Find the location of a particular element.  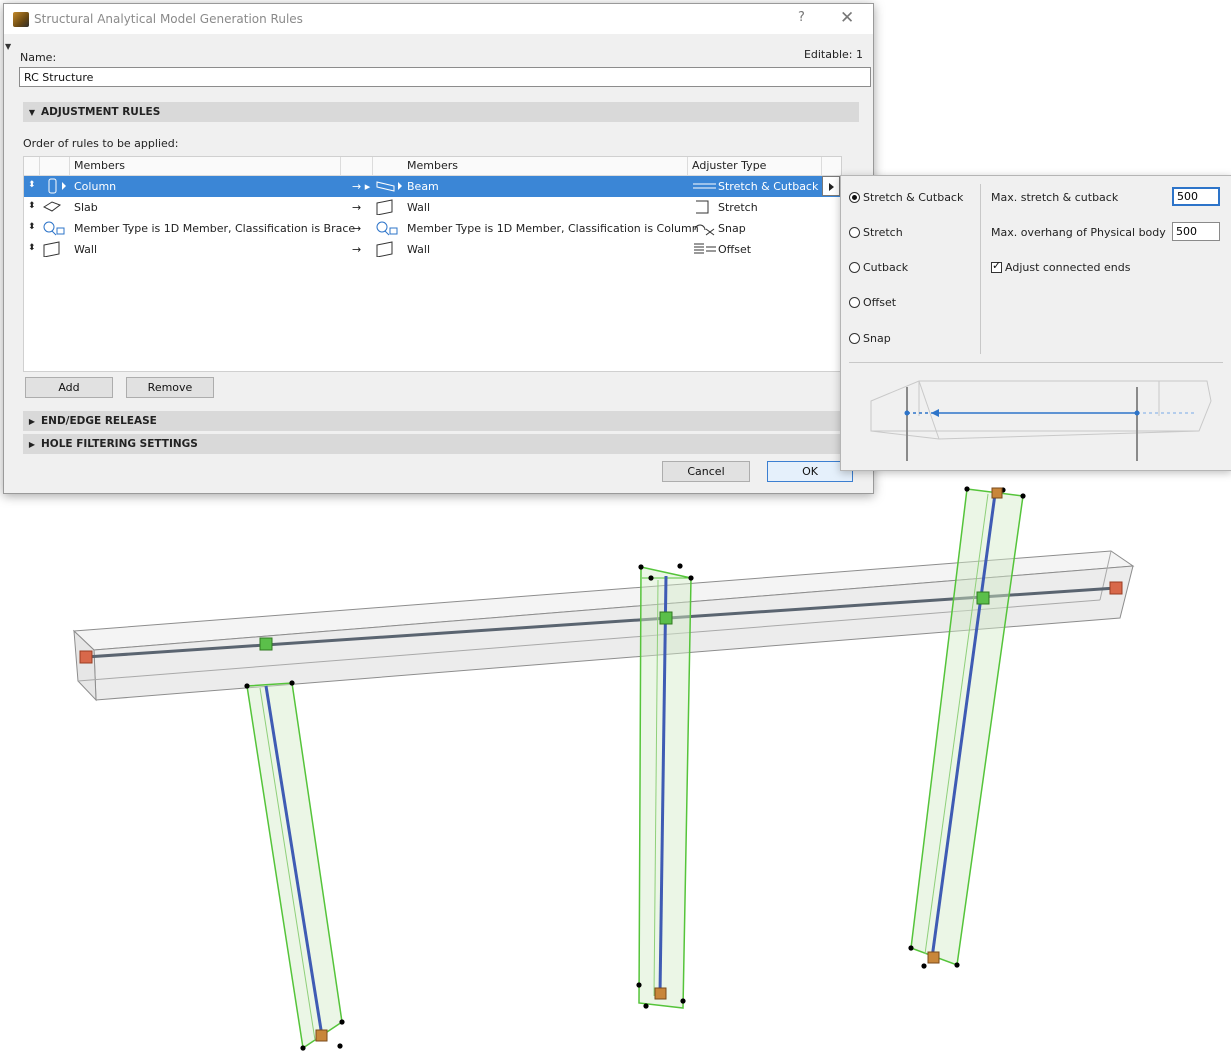

adjuster-expand-button is located at coordinates (831, 186).